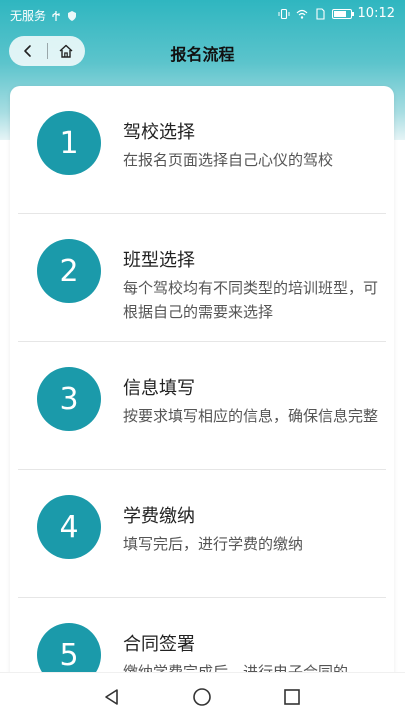  I want to click on step-title: 学费缴纳, so click(159, 516).